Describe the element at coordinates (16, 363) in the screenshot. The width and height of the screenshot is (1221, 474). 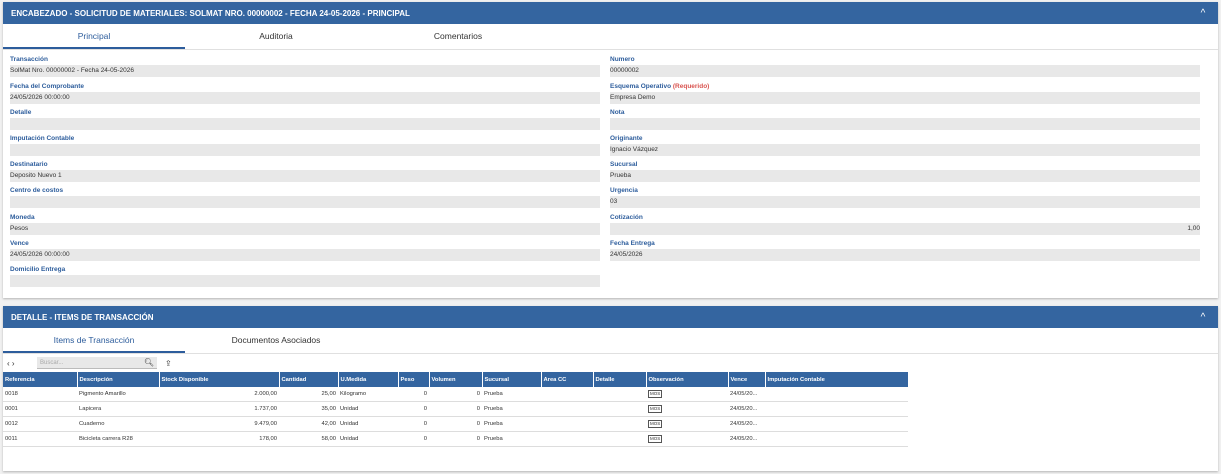
I see `scroll-nav-icon: ‹ ›` at that location.